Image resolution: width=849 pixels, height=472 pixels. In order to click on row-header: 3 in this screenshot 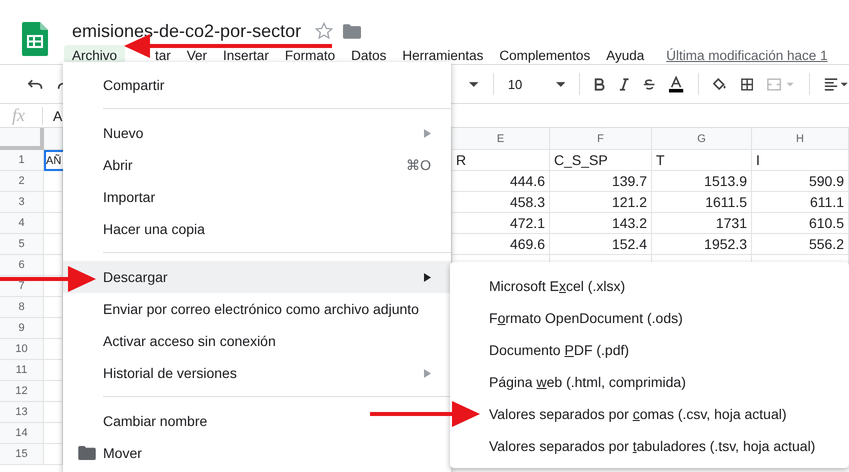, I will do `click(22, 202)`.